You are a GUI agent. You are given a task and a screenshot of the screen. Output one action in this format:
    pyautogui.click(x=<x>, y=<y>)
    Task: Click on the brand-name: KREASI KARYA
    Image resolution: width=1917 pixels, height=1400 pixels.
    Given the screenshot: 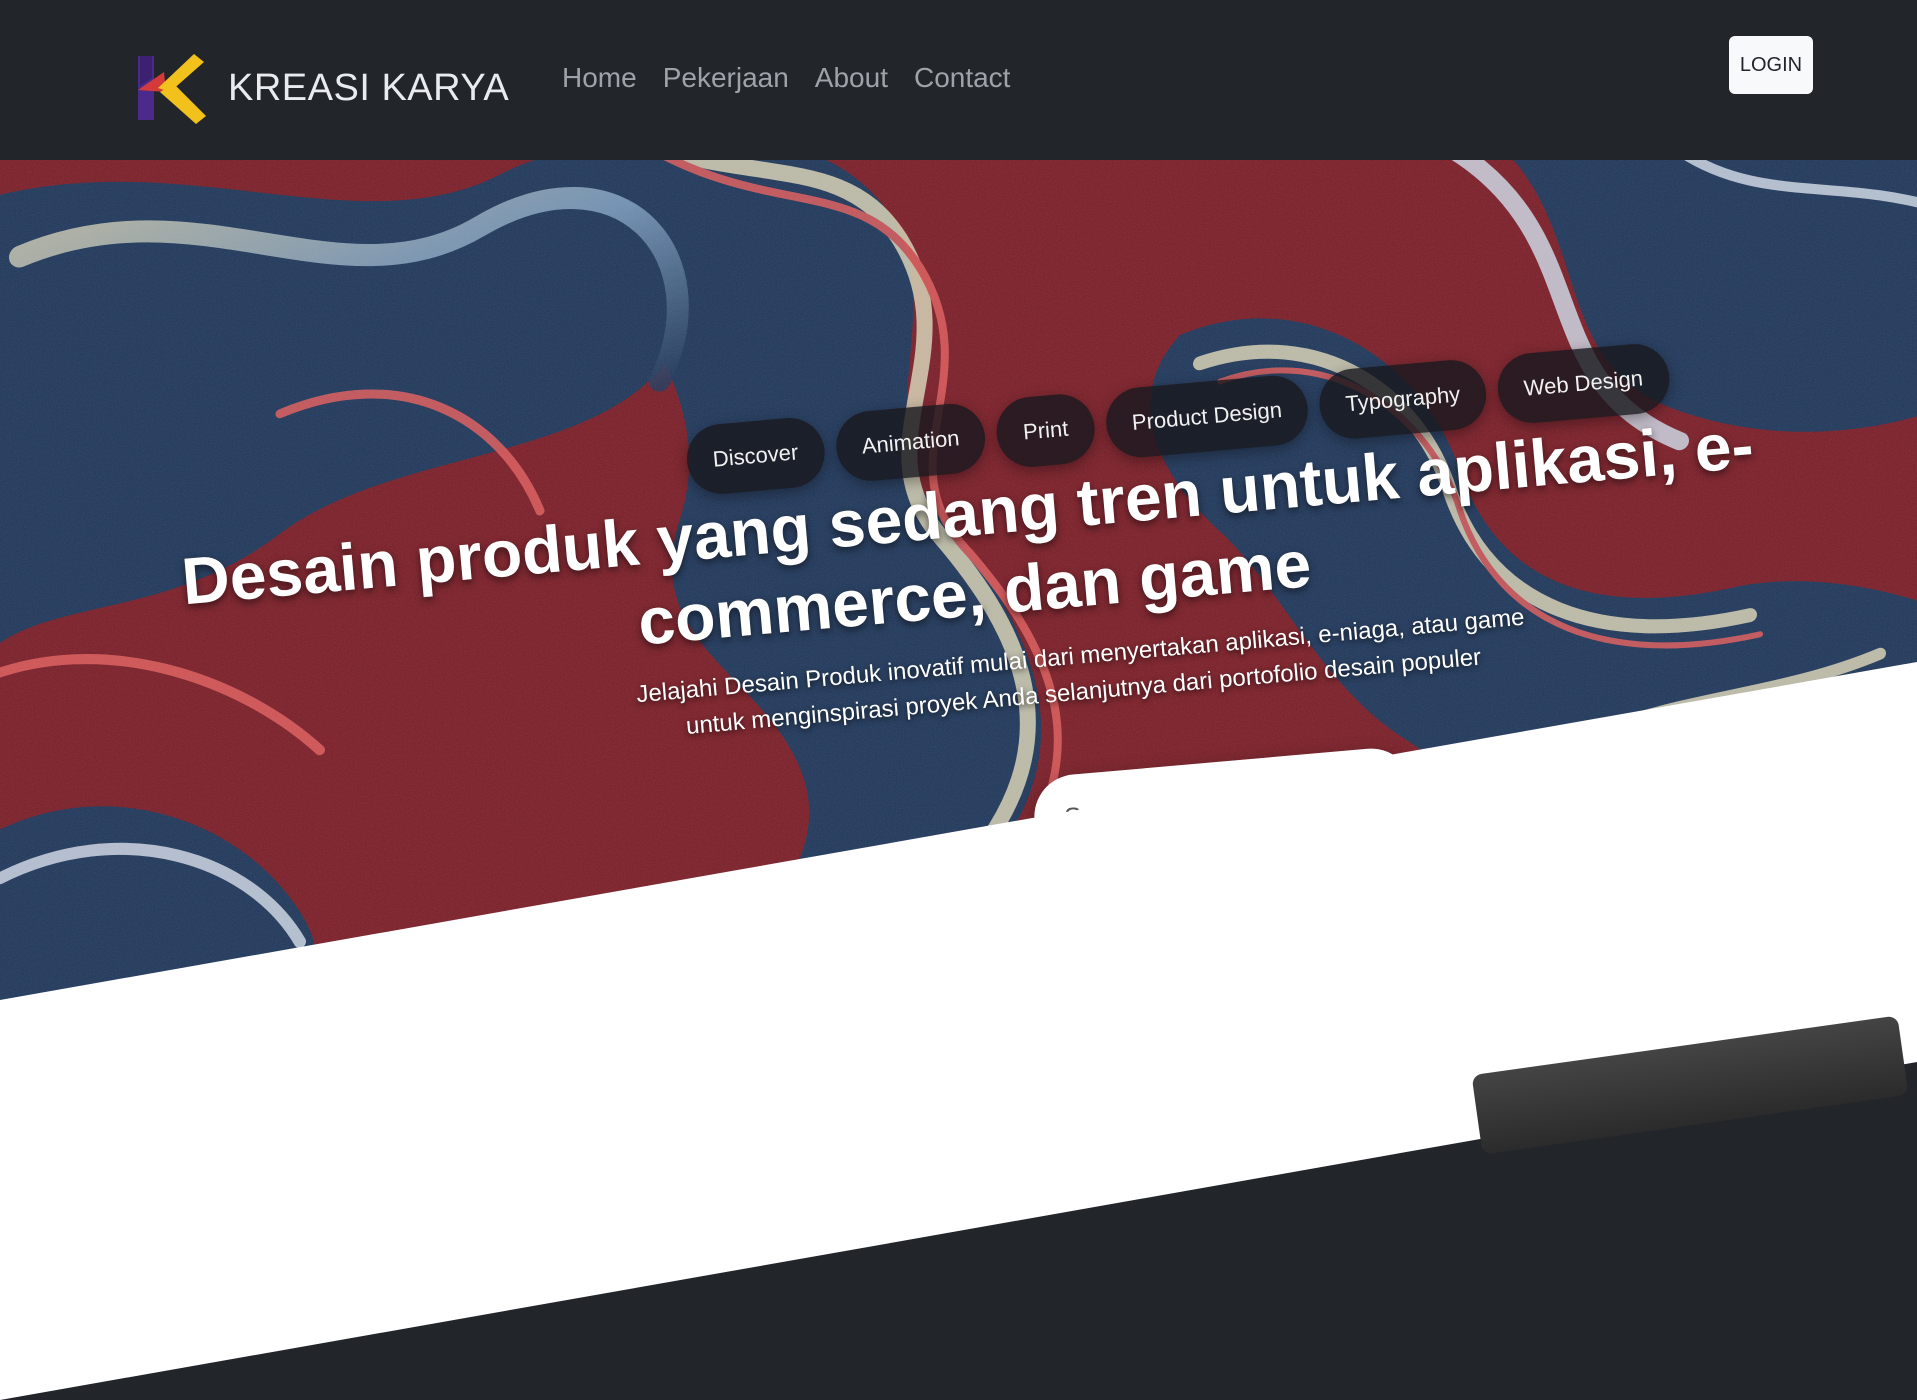 What is the action you would take?
    pyautogui.click(x=369, y=87)
    